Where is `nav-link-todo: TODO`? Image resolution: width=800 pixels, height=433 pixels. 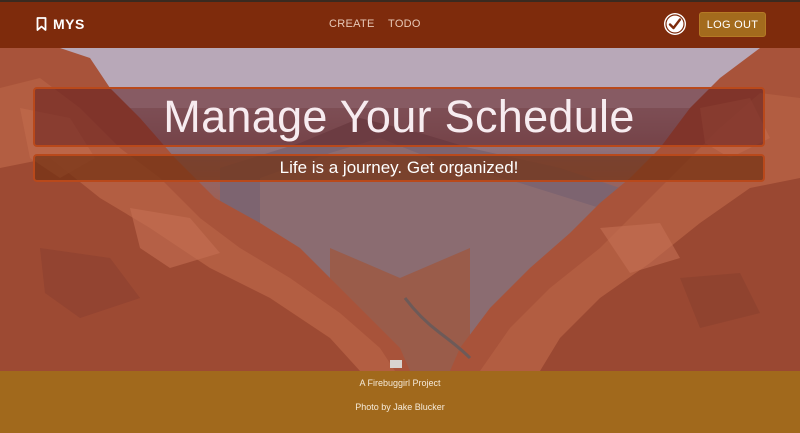
nav-link-todo: TODO is located at coordinates (404, 24).